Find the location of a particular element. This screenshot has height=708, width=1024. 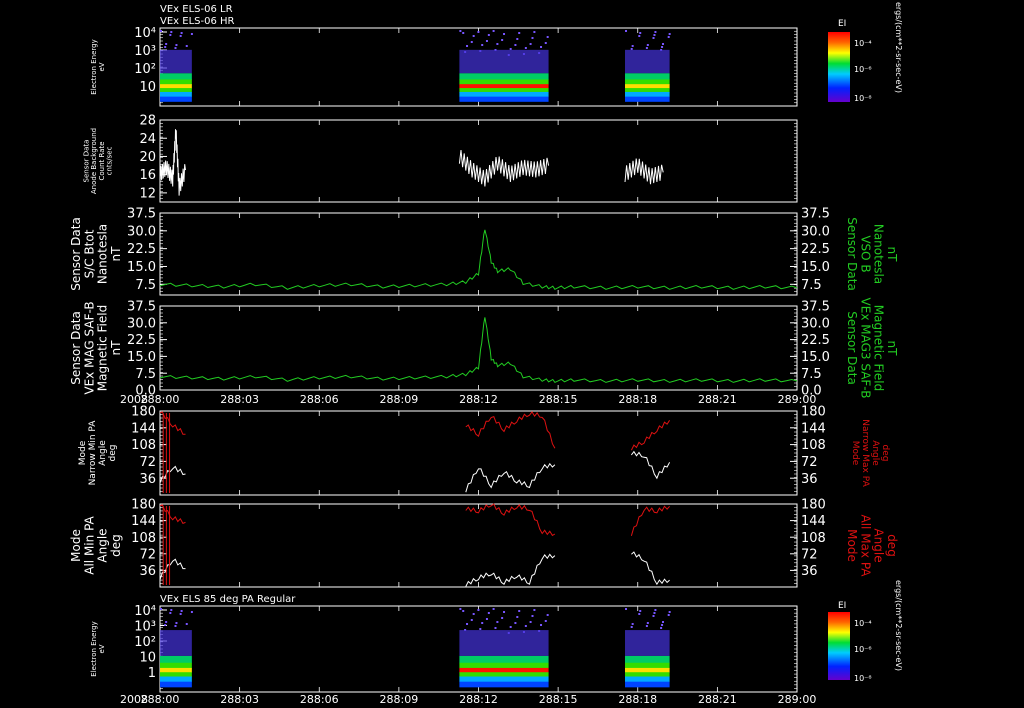

colorbar-top-unit: ergs/(cm**2-sr-sec-eV) is located at coordinates (898, 47).